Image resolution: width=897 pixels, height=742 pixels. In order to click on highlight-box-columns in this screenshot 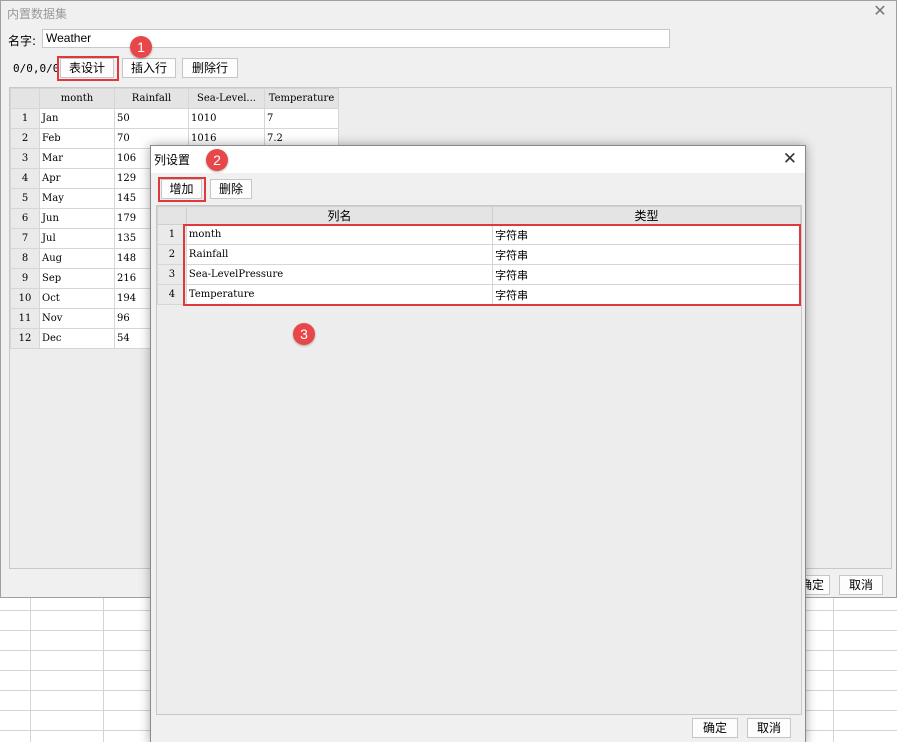, I will do `click(492, 265)`.